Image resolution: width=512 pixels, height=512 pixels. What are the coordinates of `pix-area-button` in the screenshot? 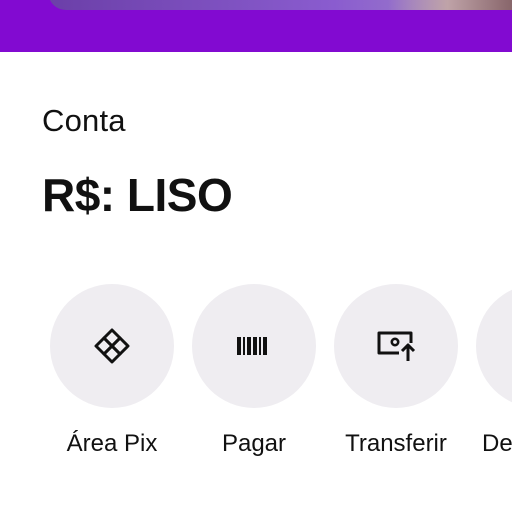 It's located at (112, 346).